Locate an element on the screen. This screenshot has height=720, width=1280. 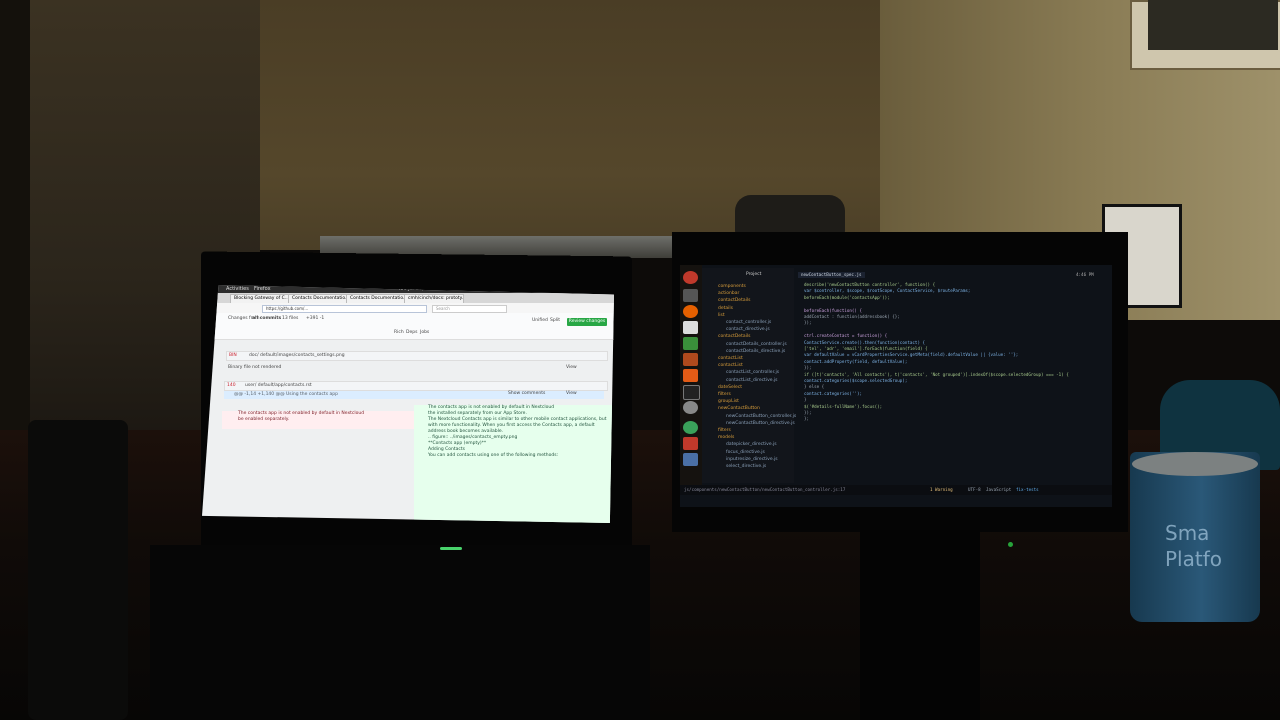
system-clock: 4:46 PM is located at coordinates (1085, 274).